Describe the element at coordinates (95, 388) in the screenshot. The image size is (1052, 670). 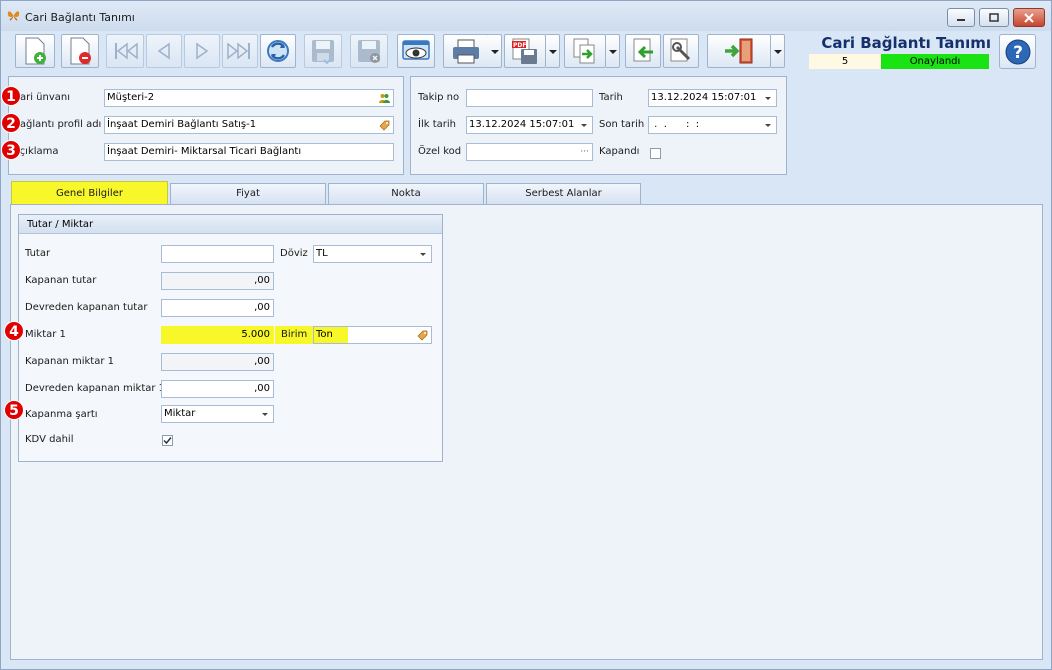
I see `devreden-kapanan-miktar1-label: Devreden kapanan miktar 1` at that location.